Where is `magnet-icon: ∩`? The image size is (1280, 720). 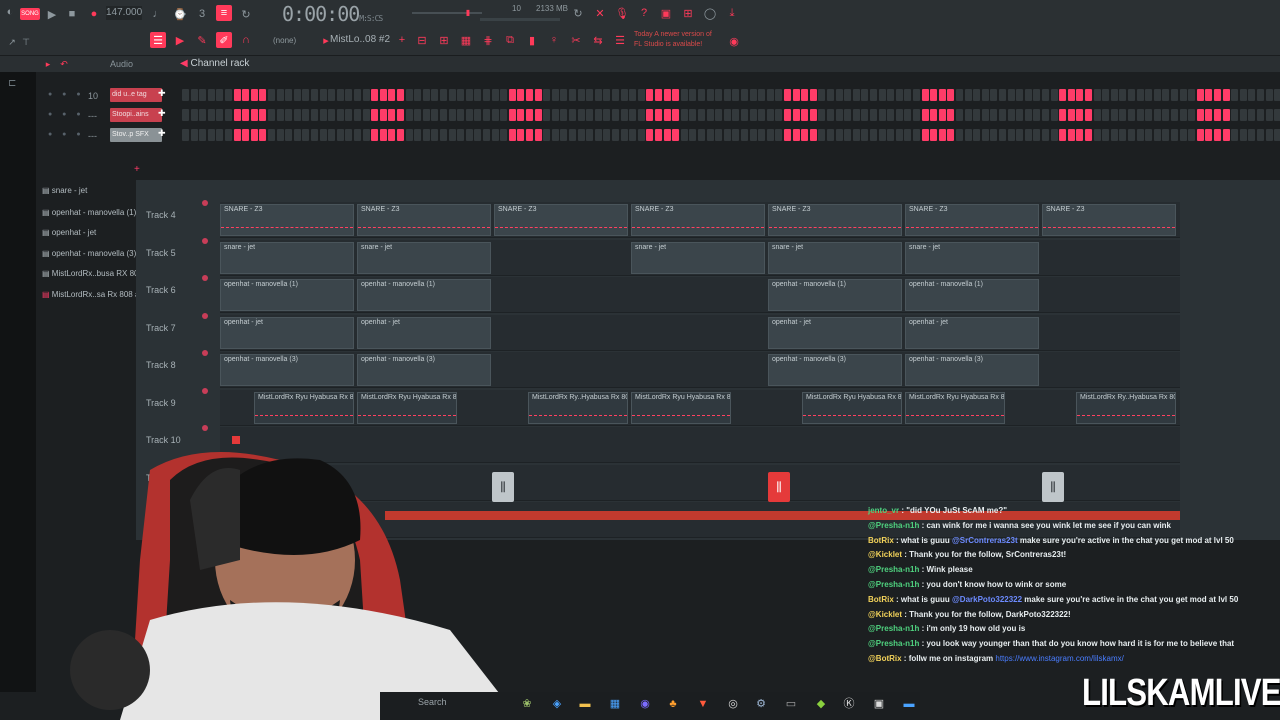 magnet-icon: ∩ is located at coordinates (246, 40).